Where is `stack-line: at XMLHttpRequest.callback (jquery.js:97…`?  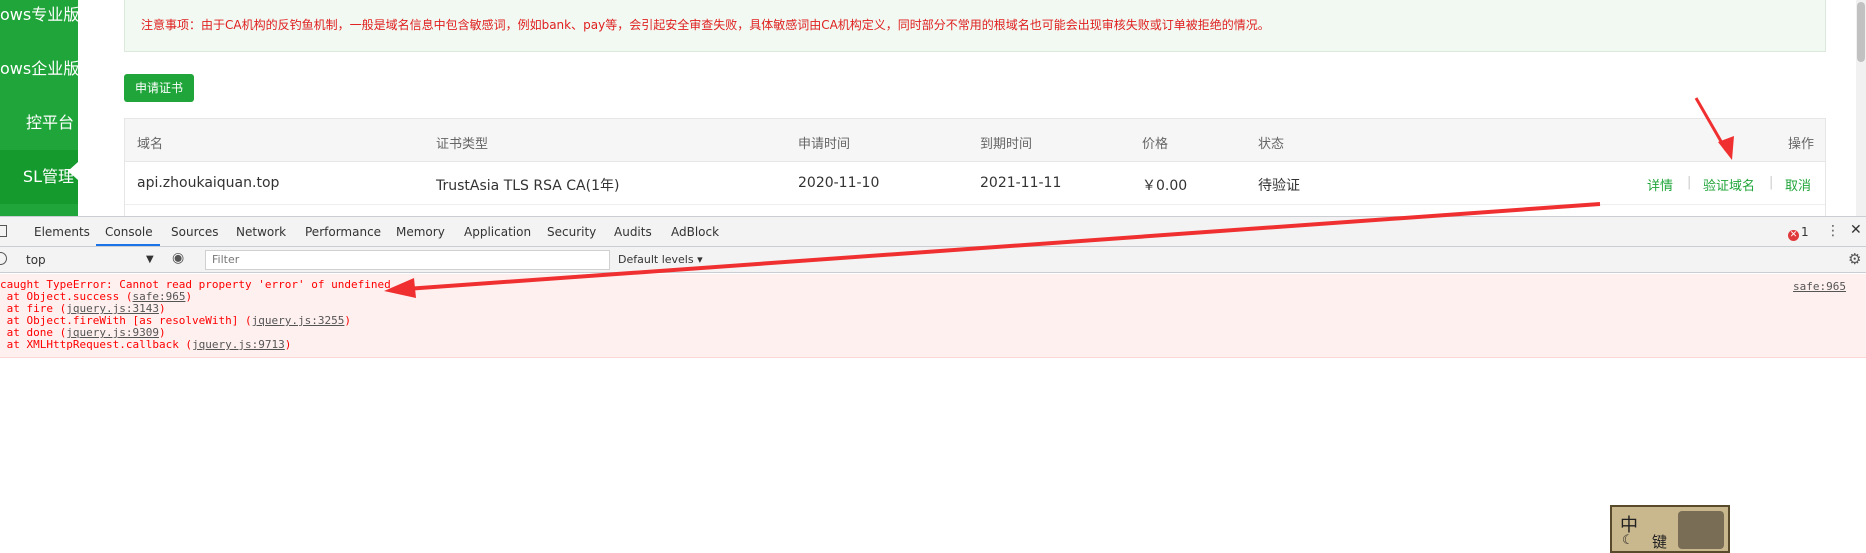
stack-line: at XMLHttpRequest.callback (jquery.js:97… is located at coordinates (146, 344).